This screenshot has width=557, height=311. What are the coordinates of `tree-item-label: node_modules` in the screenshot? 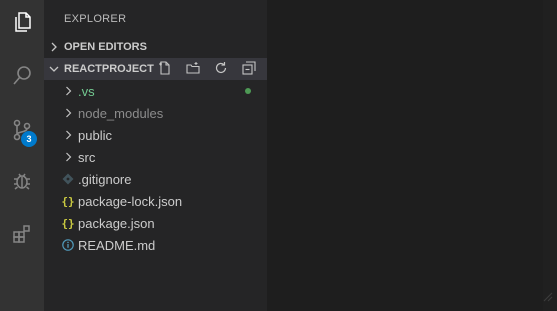 It's located at (121, 113).